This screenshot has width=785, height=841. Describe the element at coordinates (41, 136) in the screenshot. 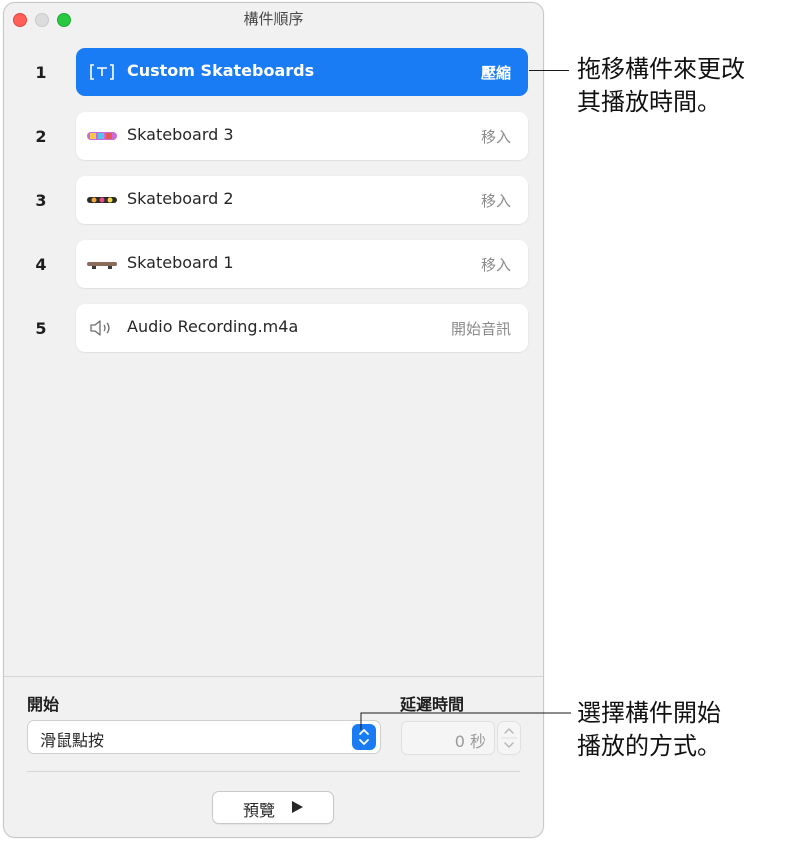

I see `row-number: 2` at that location.